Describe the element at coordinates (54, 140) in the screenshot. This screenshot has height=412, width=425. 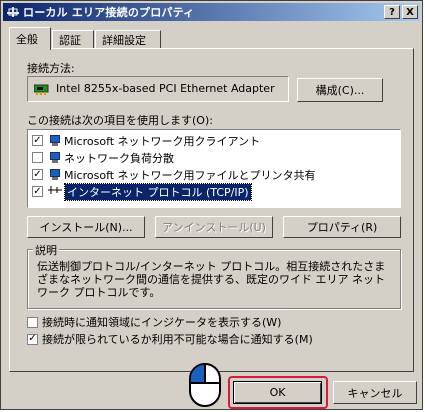
I see `network-client-icon` at that location.